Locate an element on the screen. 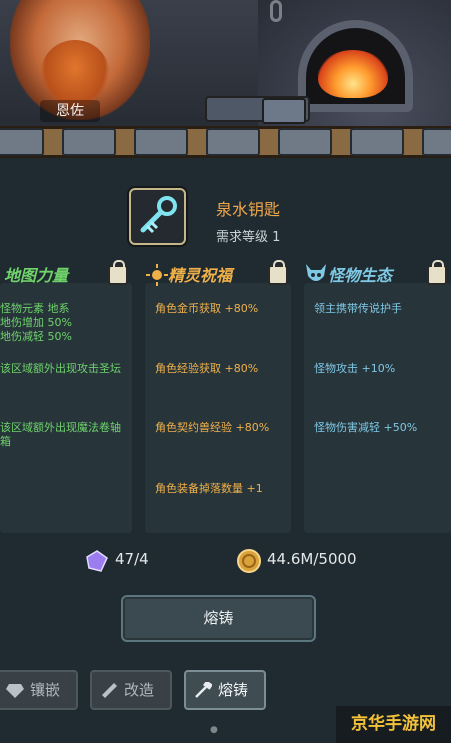 This screenshot has height=743, width=451. sun-icon is located at coordinates (157, 275).